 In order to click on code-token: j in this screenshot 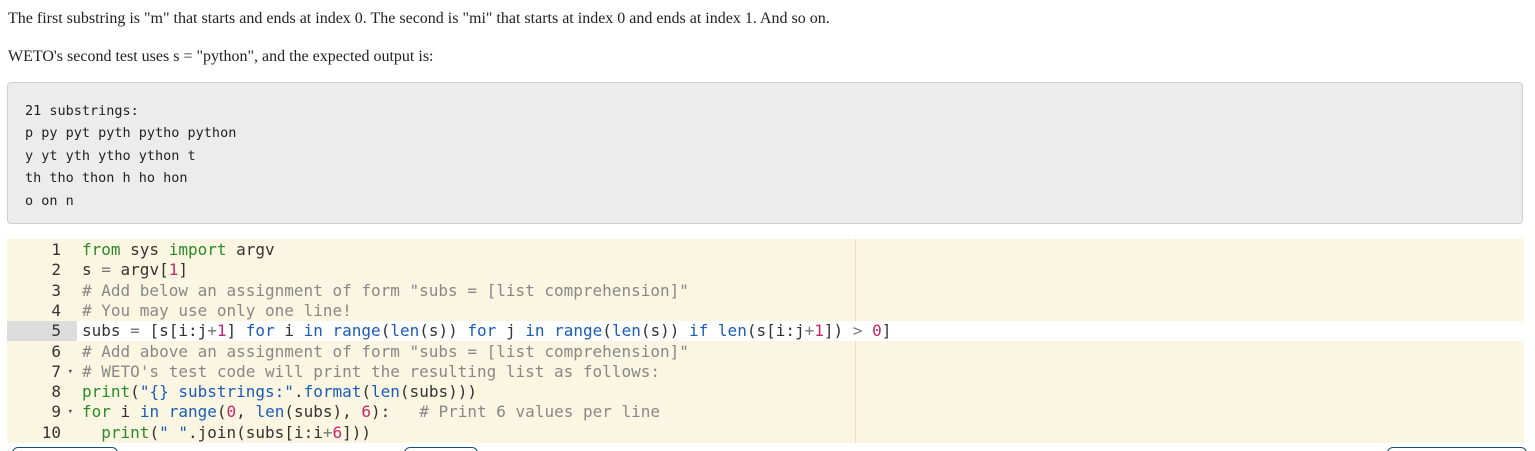, I will do `click(511, 331)`.